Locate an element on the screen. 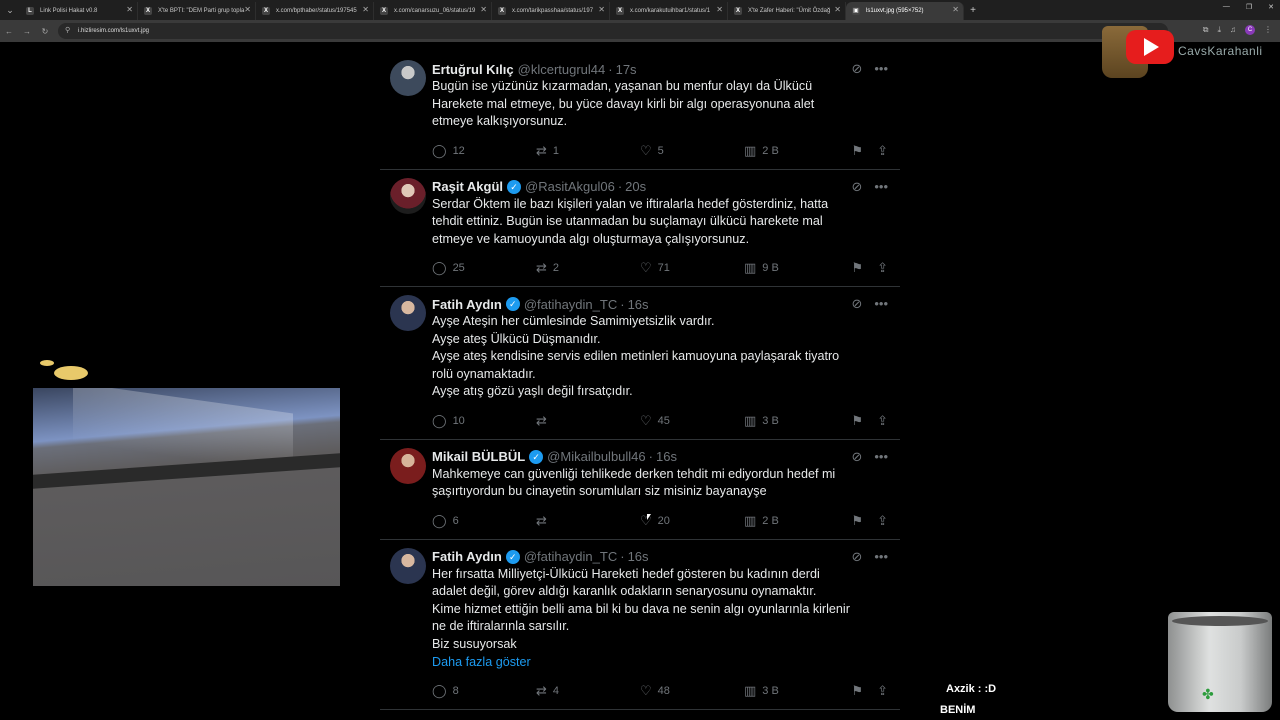  browser-tab: X x.com/canarsuzu_06/status/19 ✕ is located at coordinates (433, 11).